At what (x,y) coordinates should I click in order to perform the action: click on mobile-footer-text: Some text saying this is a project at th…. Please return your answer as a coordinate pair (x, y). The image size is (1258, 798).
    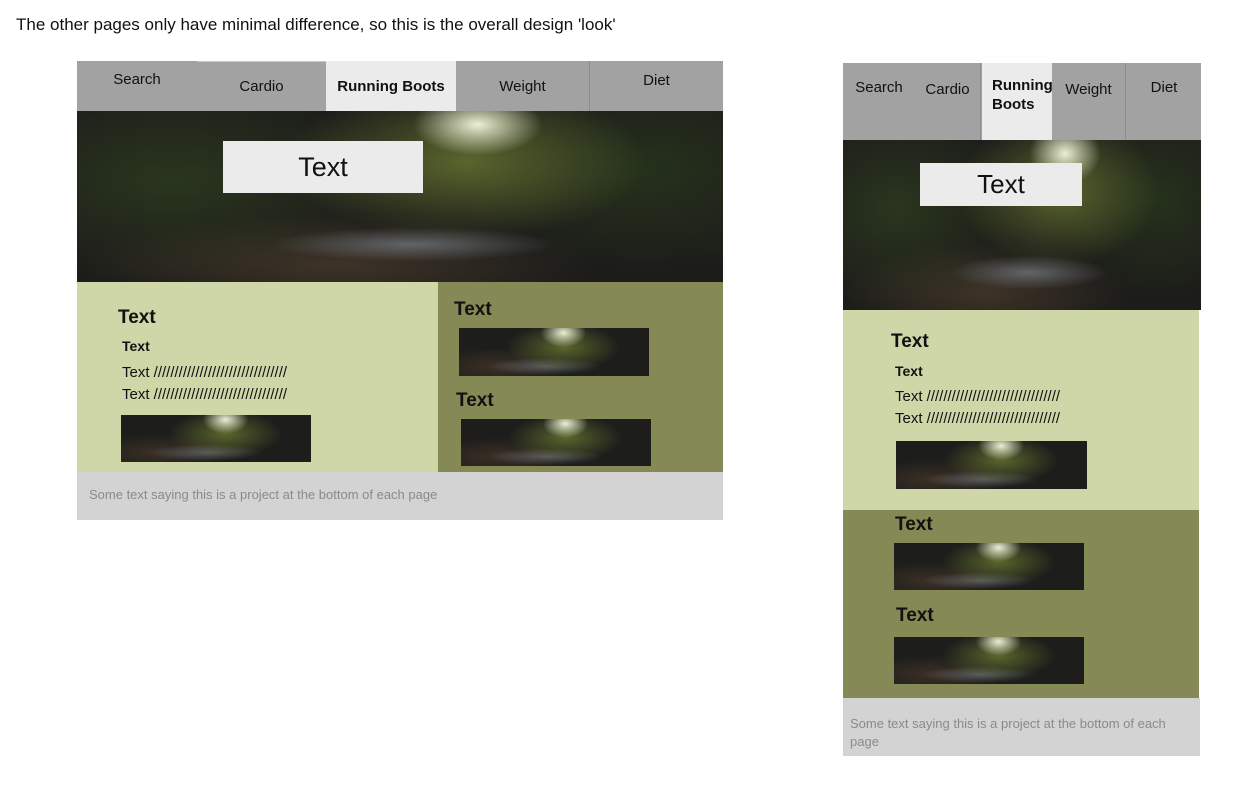
    Looking at the image, I should click on (1008, 732).